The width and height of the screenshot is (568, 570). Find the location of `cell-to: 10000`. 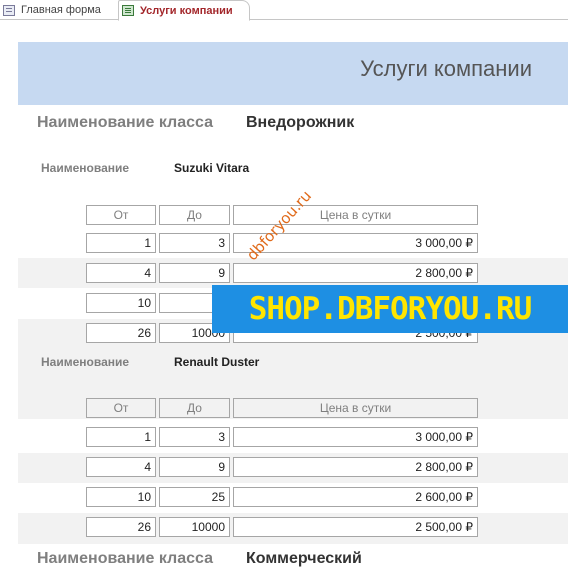

cell-to: 10000 is located at coordinates (194, 527).